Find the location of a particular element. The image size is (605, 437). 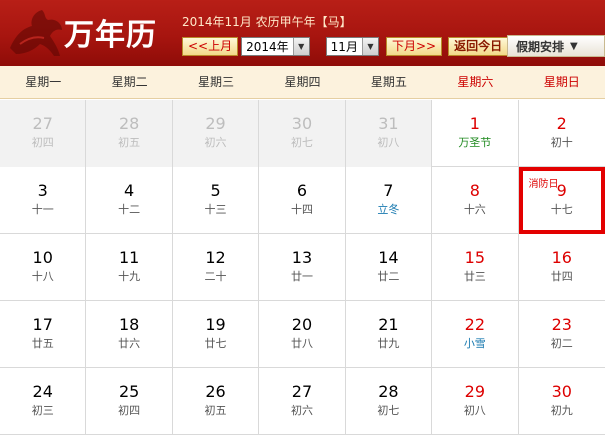

weekday-label: 星期日 is located at coordinates (561, 82).